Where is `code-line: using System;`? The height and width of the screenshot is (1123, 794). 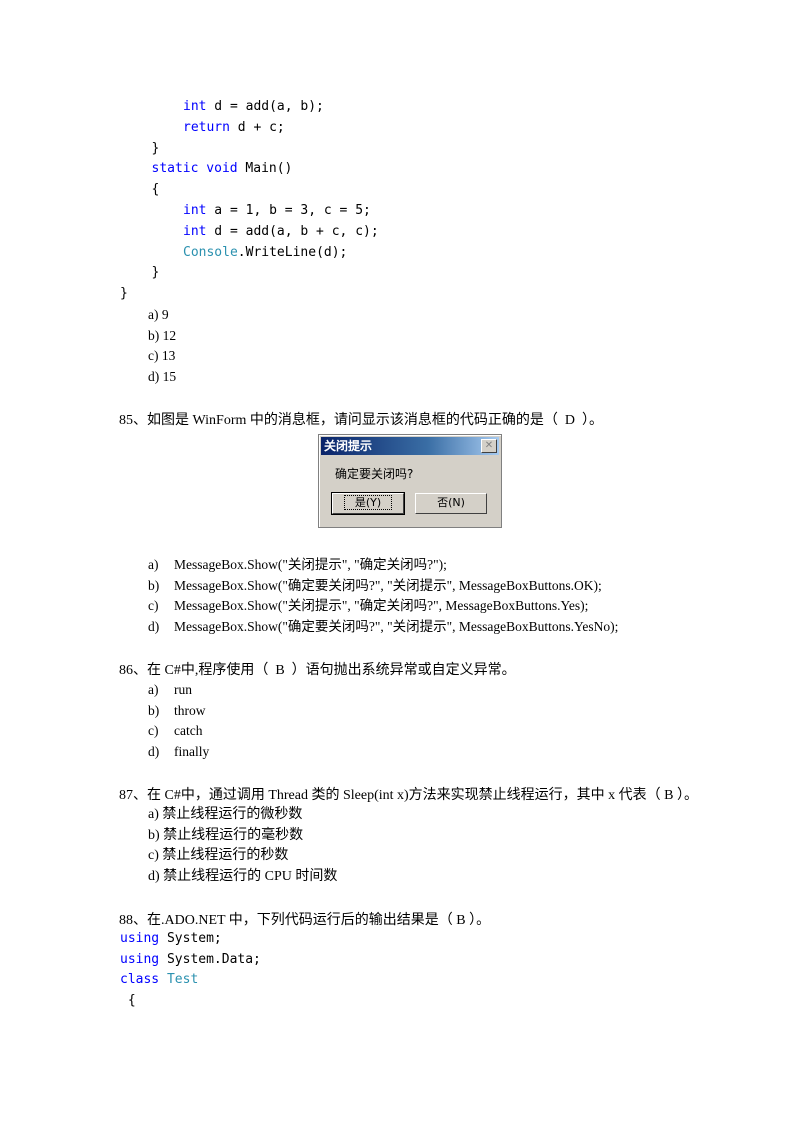
code-line: using System; is located at coordinates (171, 939).